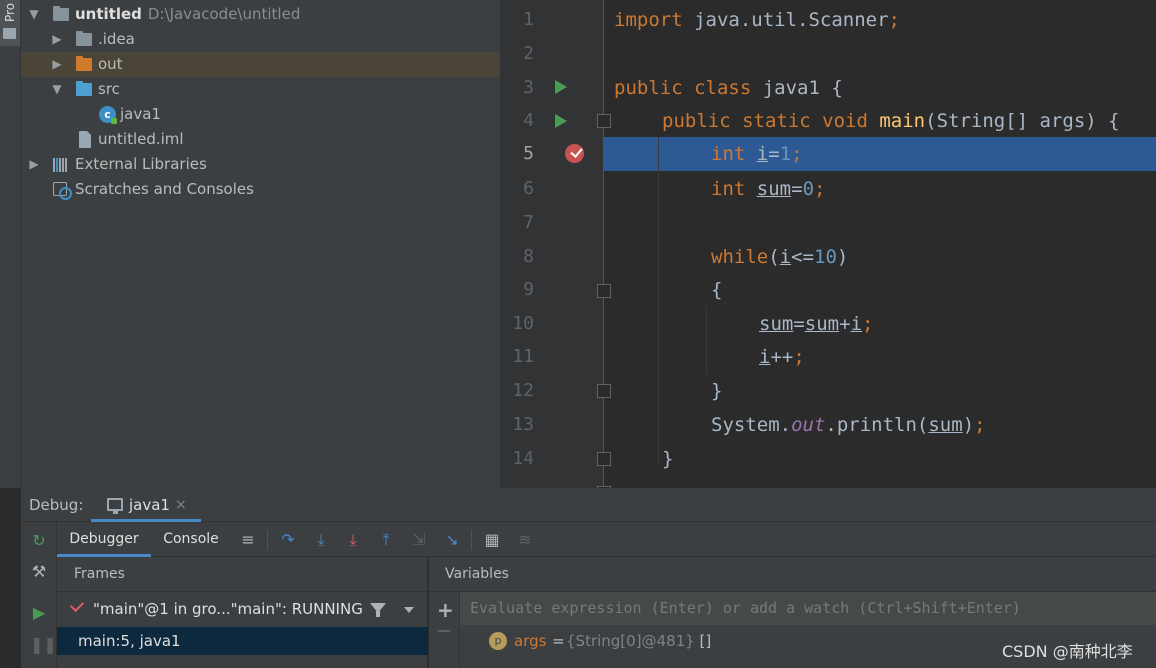 Image resolution: width=1156 pixels, height=668 pixels. I want to click on module-file-icon, so click(85, 139).